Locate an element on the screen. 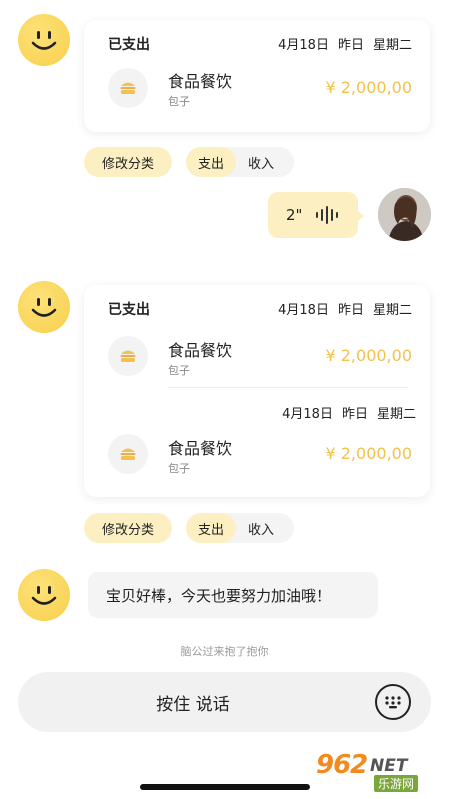 The width and height of the screenshot is (449, 799). waveform-icon is located at coordinates (327, 215).